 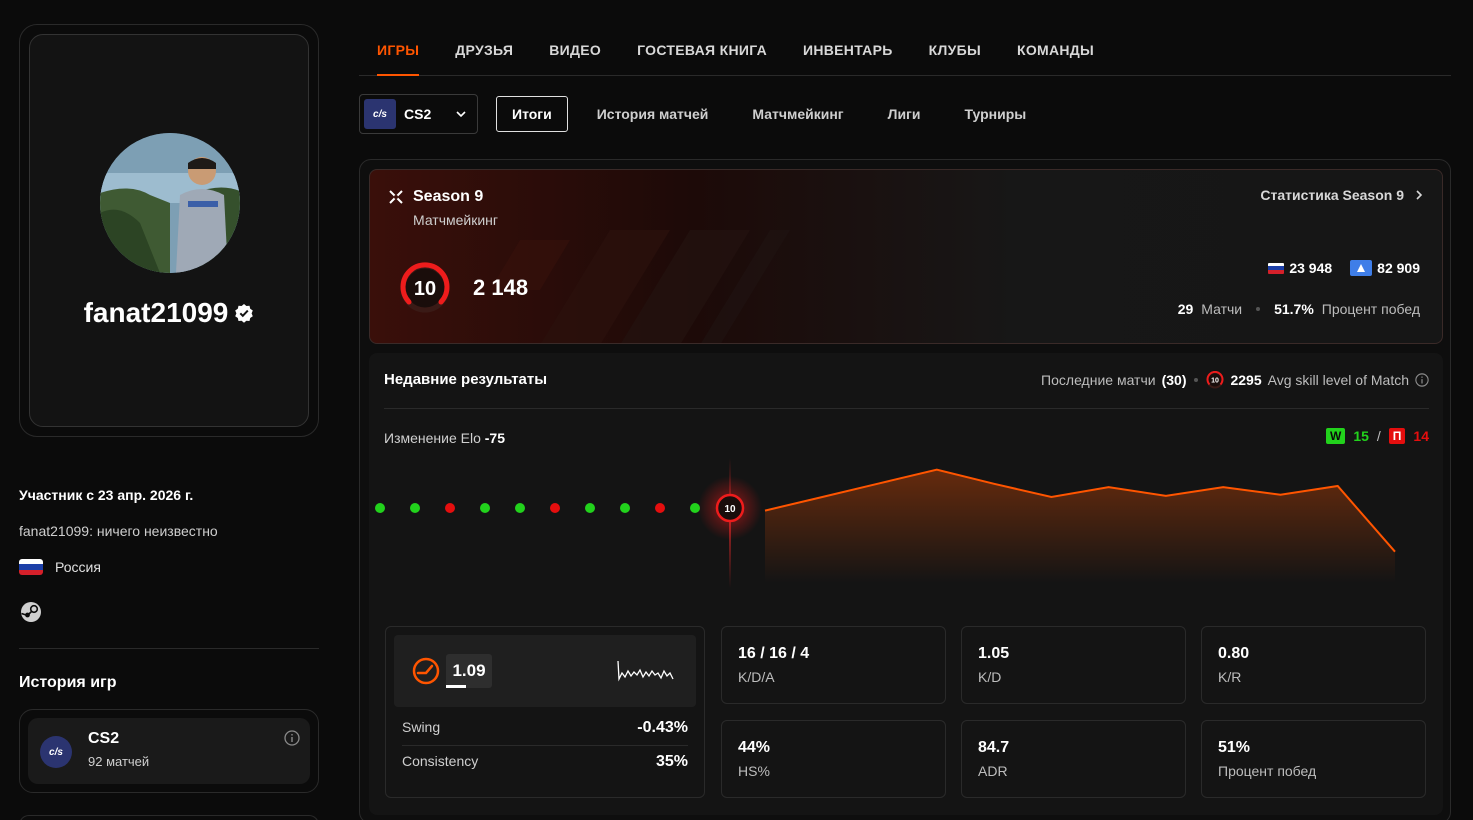 I want to click on bio: fanat21099: ничего неизвестно, so click(x=118, y=531).